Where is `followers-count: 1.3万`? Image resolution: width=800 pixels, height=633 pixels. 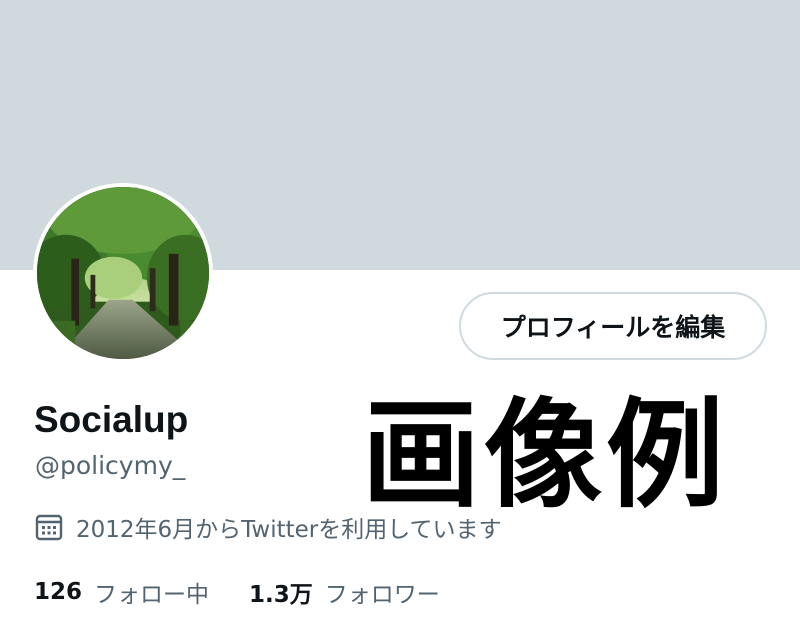
followers-count: 1.3万 is located at coordinates (281, 595).